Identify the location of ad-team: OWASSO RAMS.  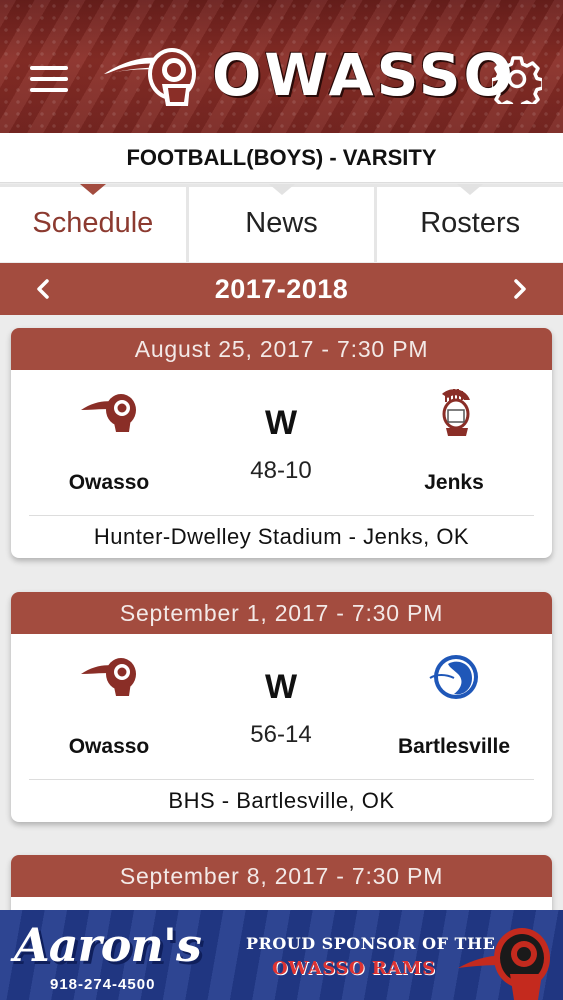
(354, 968).